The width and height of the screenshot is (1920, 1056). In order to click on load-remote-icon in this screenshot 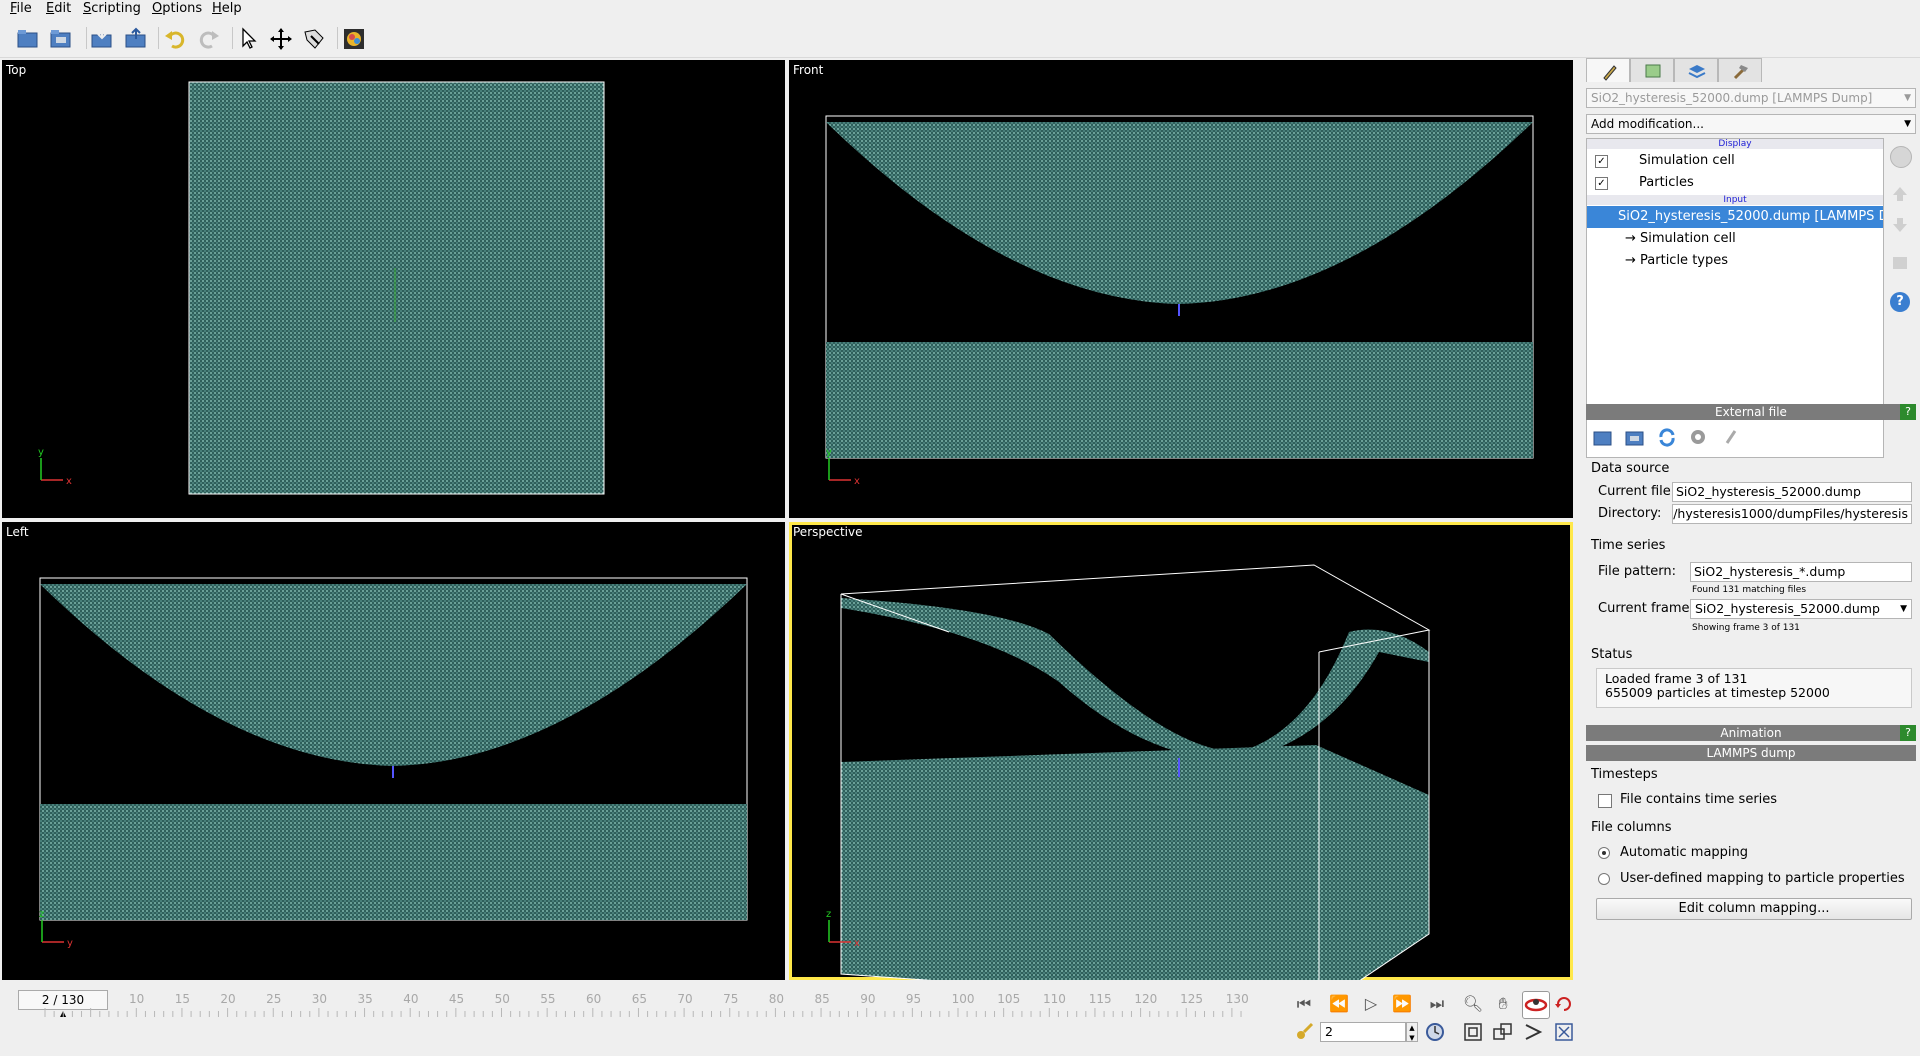, I will do `click(61, 39)`.